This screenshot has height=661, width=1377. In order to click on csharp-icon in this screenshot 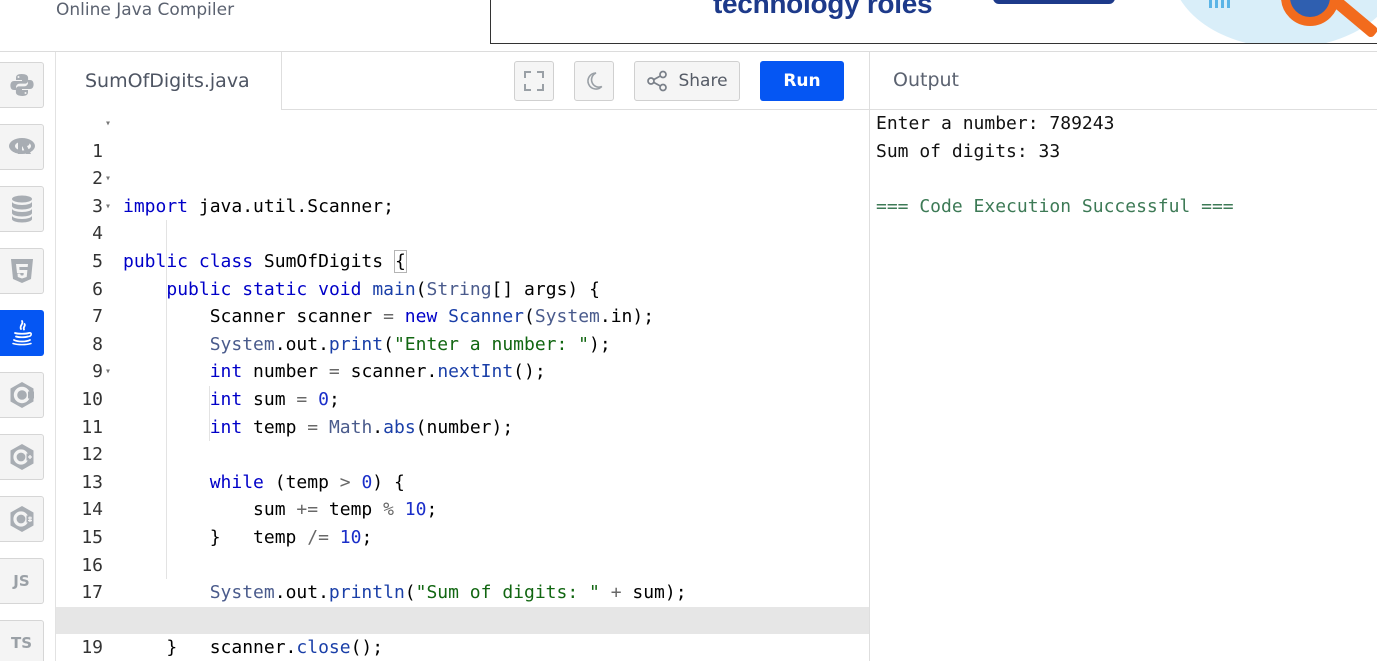, I will do `click(21, 519)`.